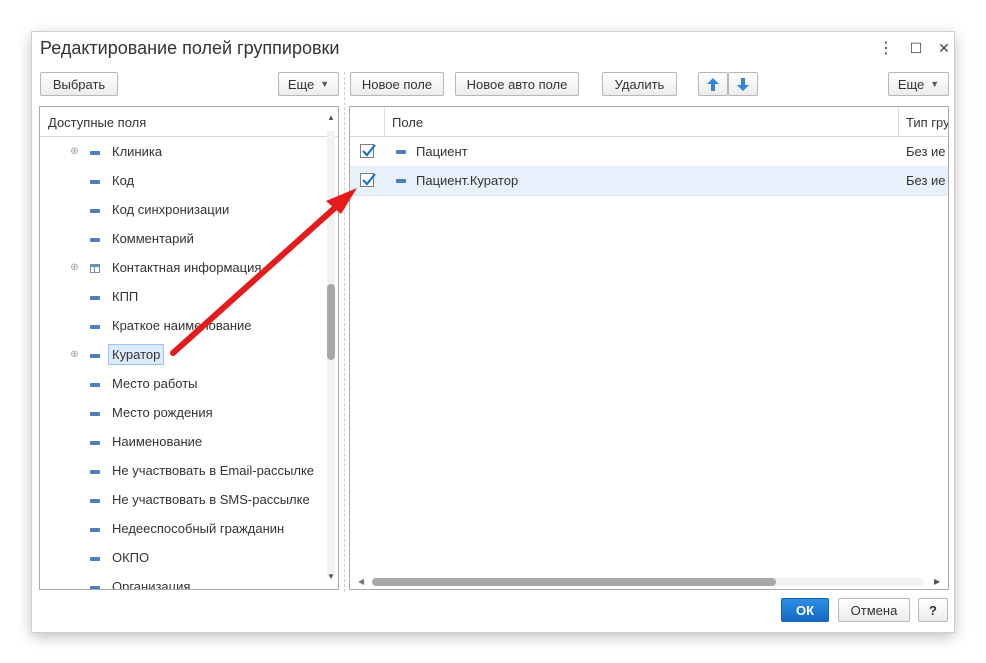  I want to click on available-fields-header: Доступные поля, so click(189, 122).